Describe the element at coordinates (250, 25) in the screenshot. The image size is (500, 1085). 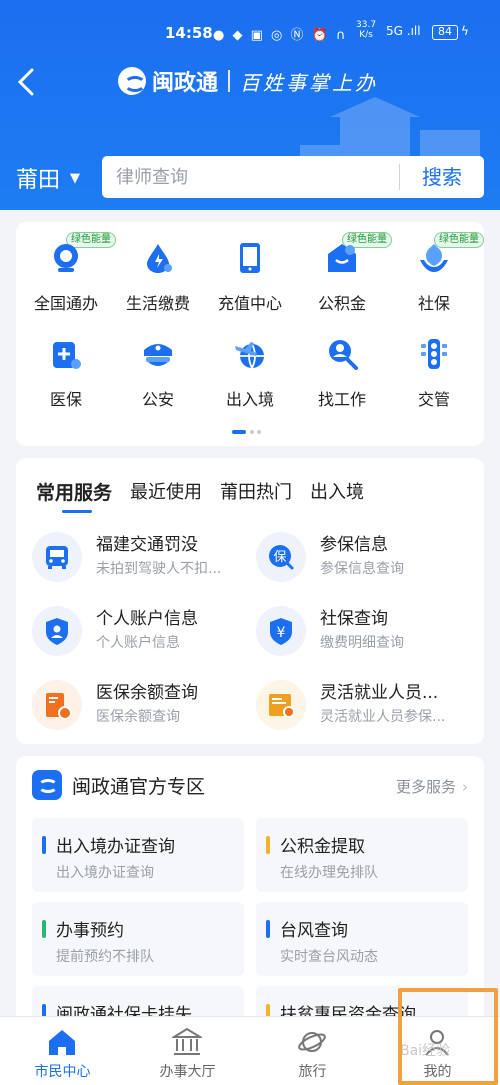
I see `status-bar: 14:58 ● ◆ ▣ ◎ Ⓝ ⏰ ∩ 33.7 K/s 5G .ıll 84 ϟ` at that location.